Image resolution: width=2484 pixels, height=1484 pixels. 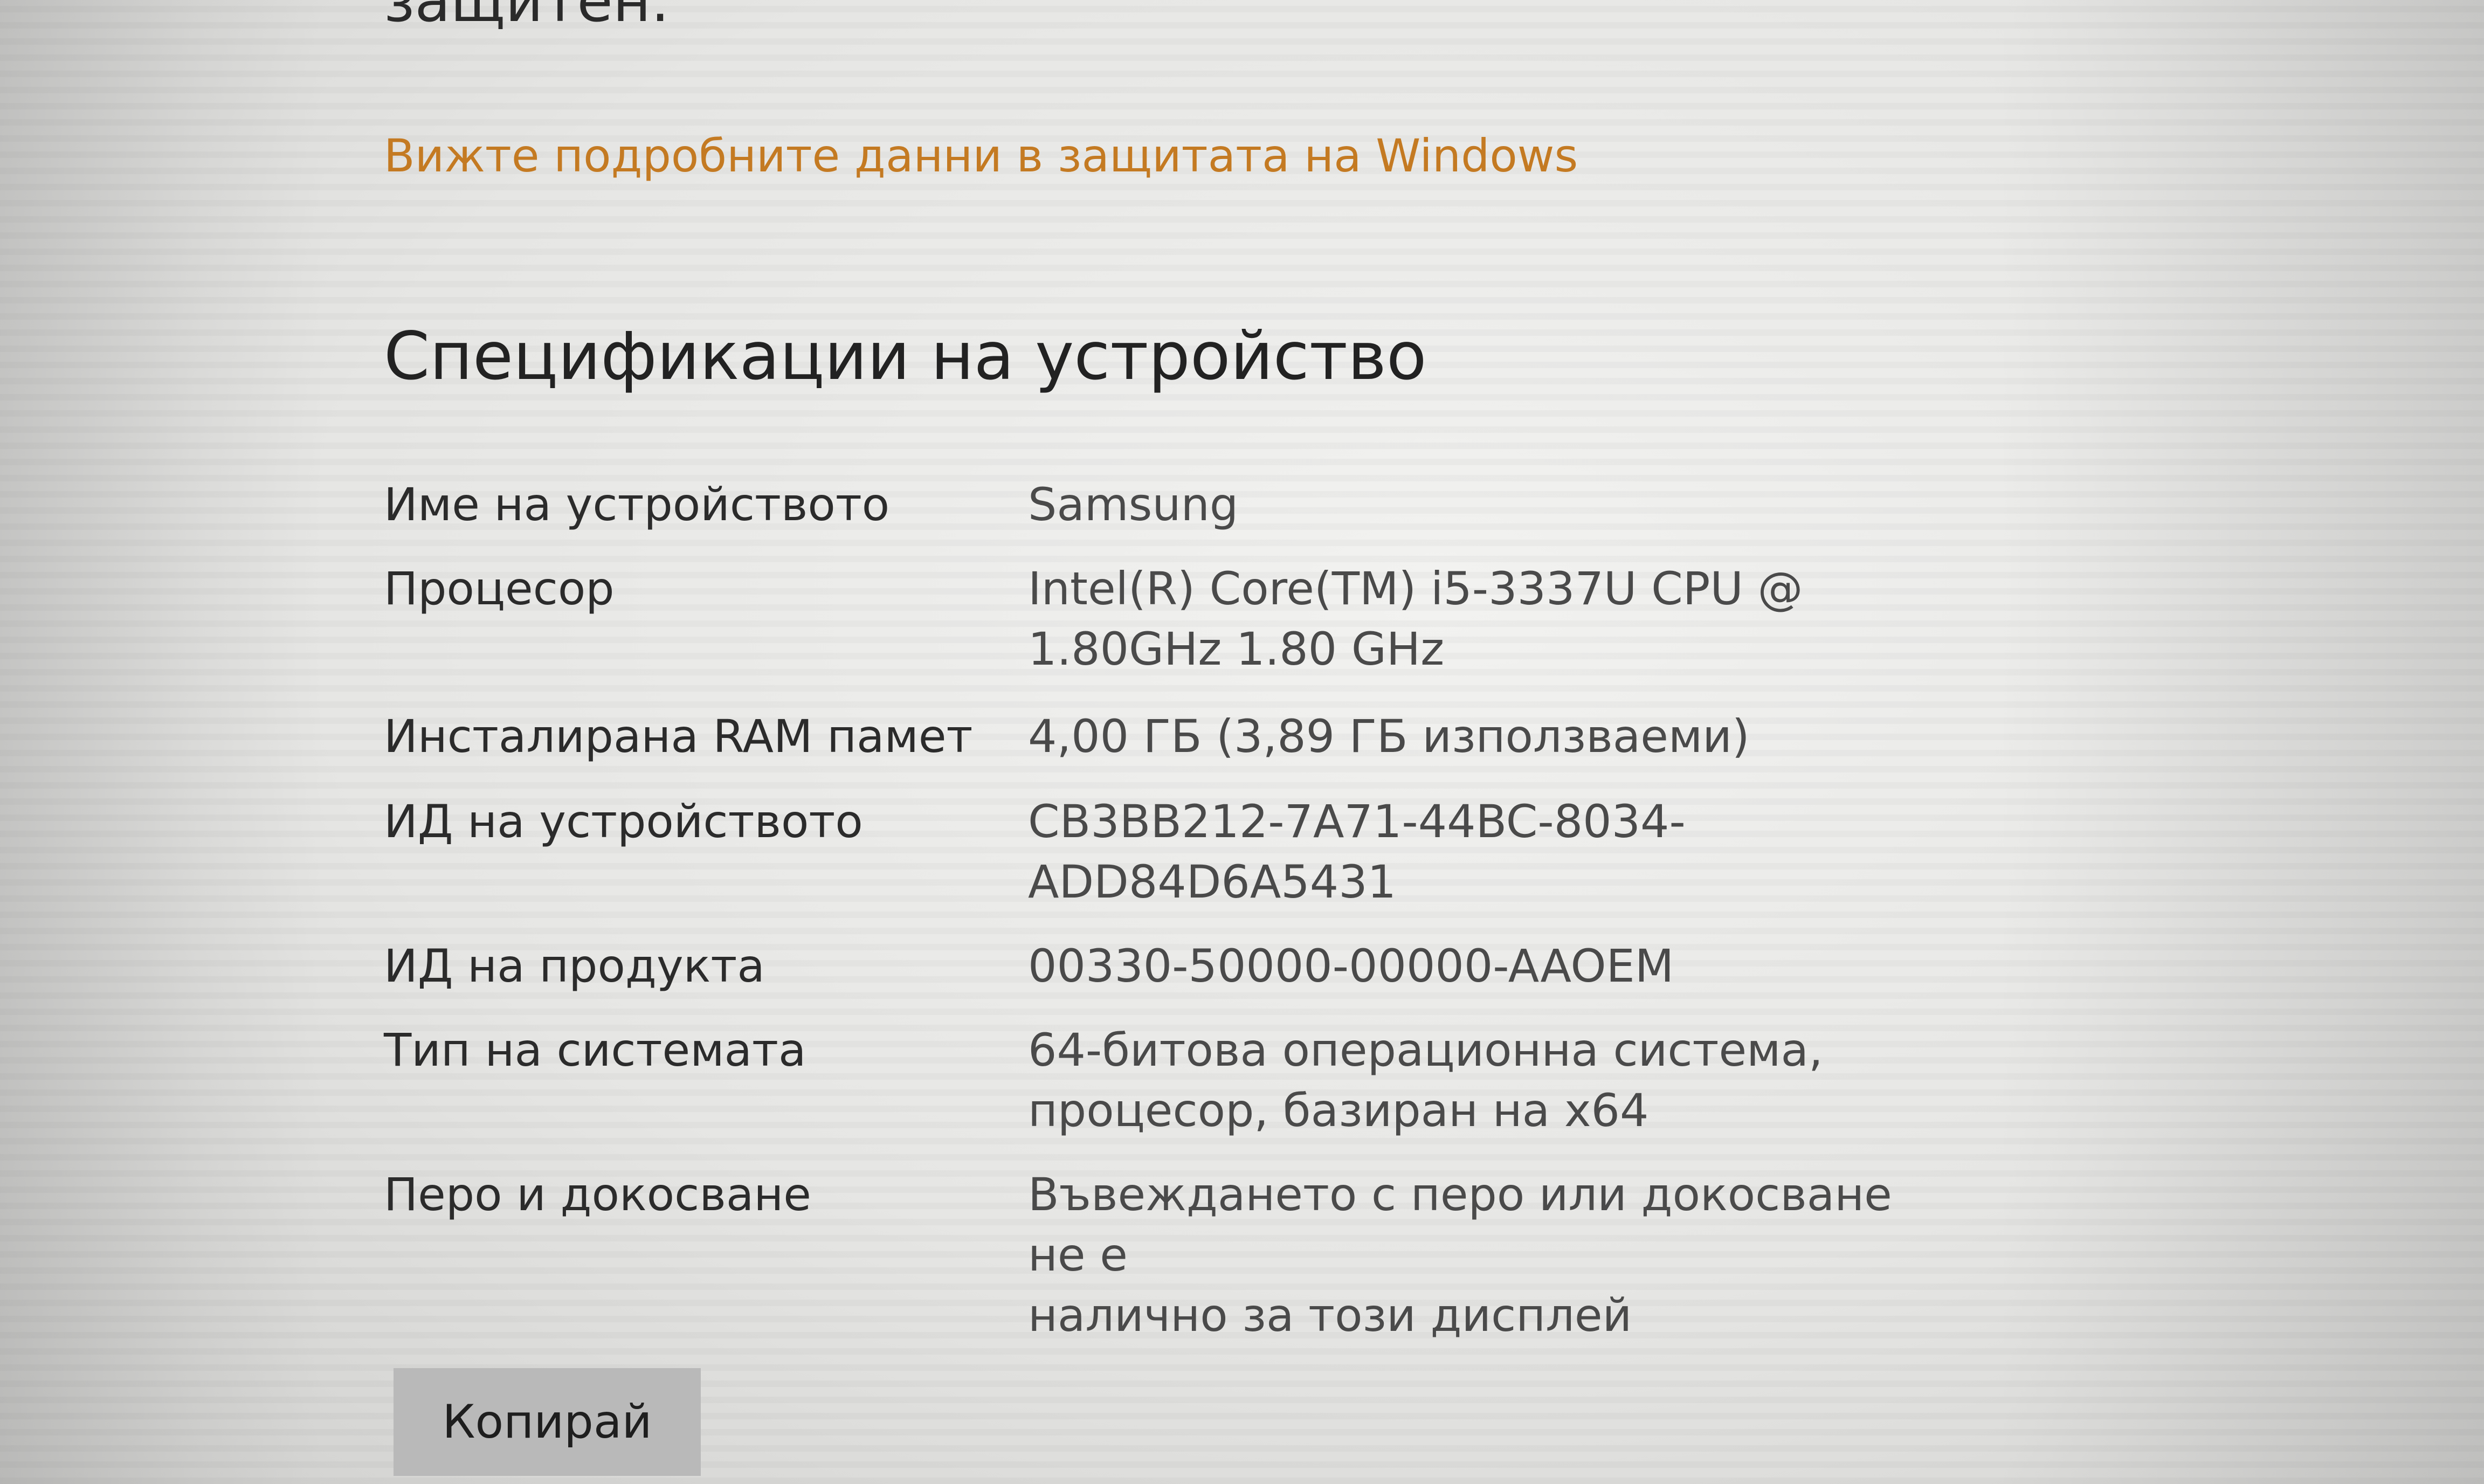 What do you see at coordinates (623, 821) in the screenshot?
I see `spec-label: ИД на устройството` at bounding box center [623, 821].